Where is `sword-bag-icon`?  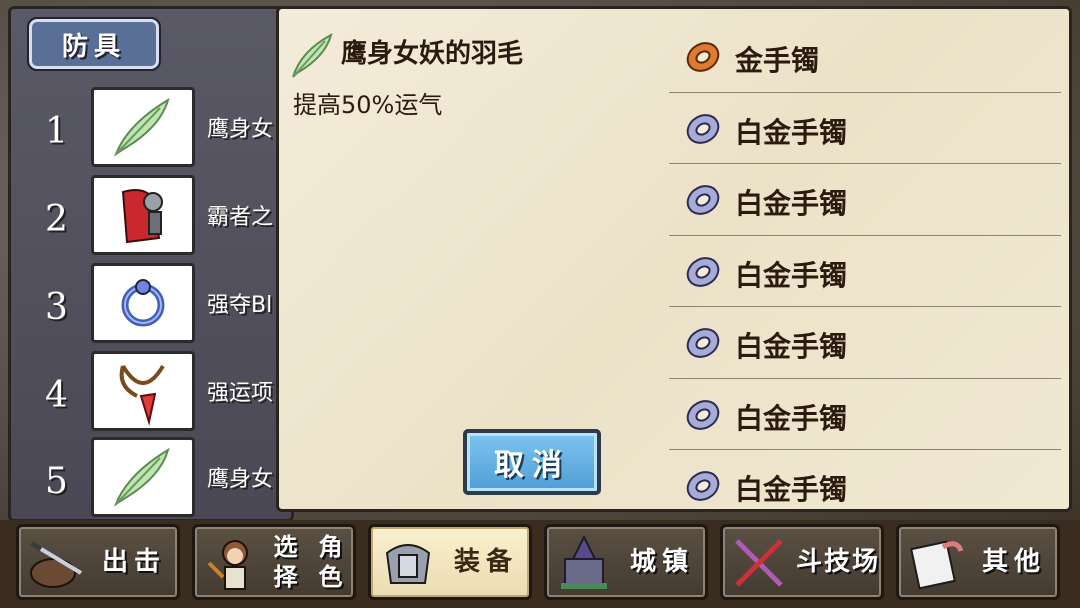
sword-bag-icon is located at coordinates (56, 564).